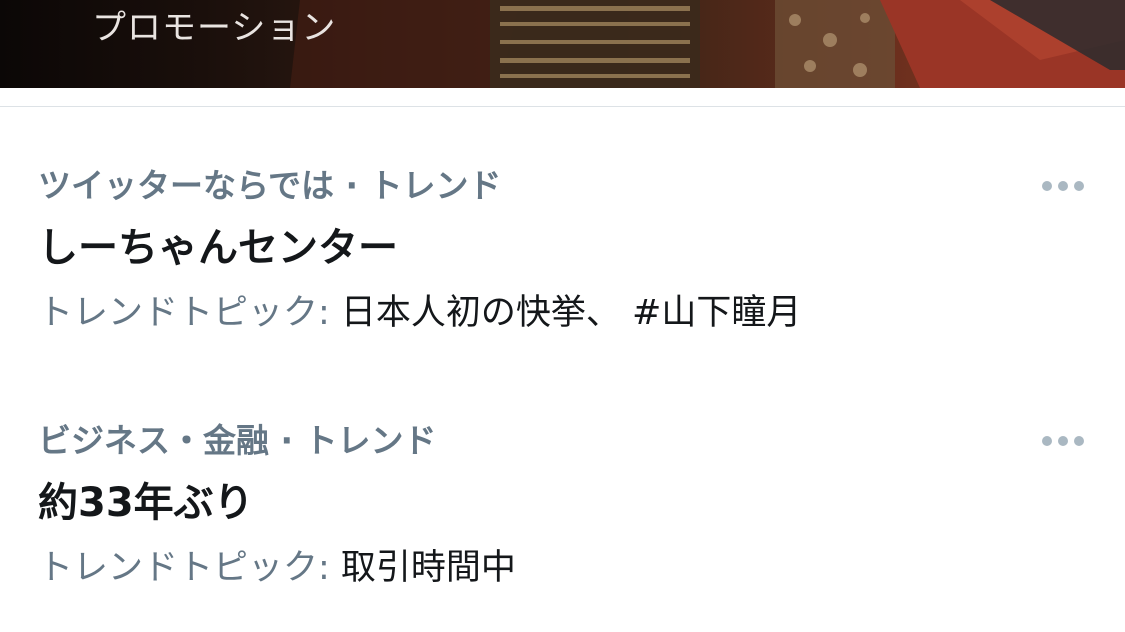 Image resolution: width=1125 pixels, height=632 pixels. I want to click on trend-title: しーちゃんセンター, so click(218, 248).